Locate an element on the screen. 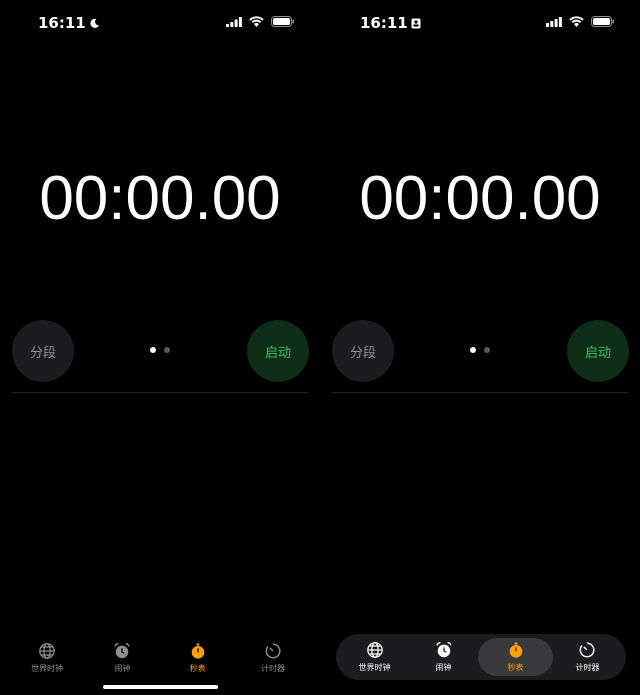 The image size is (640, 695). home-indicator is located at coordinates (160, 687).